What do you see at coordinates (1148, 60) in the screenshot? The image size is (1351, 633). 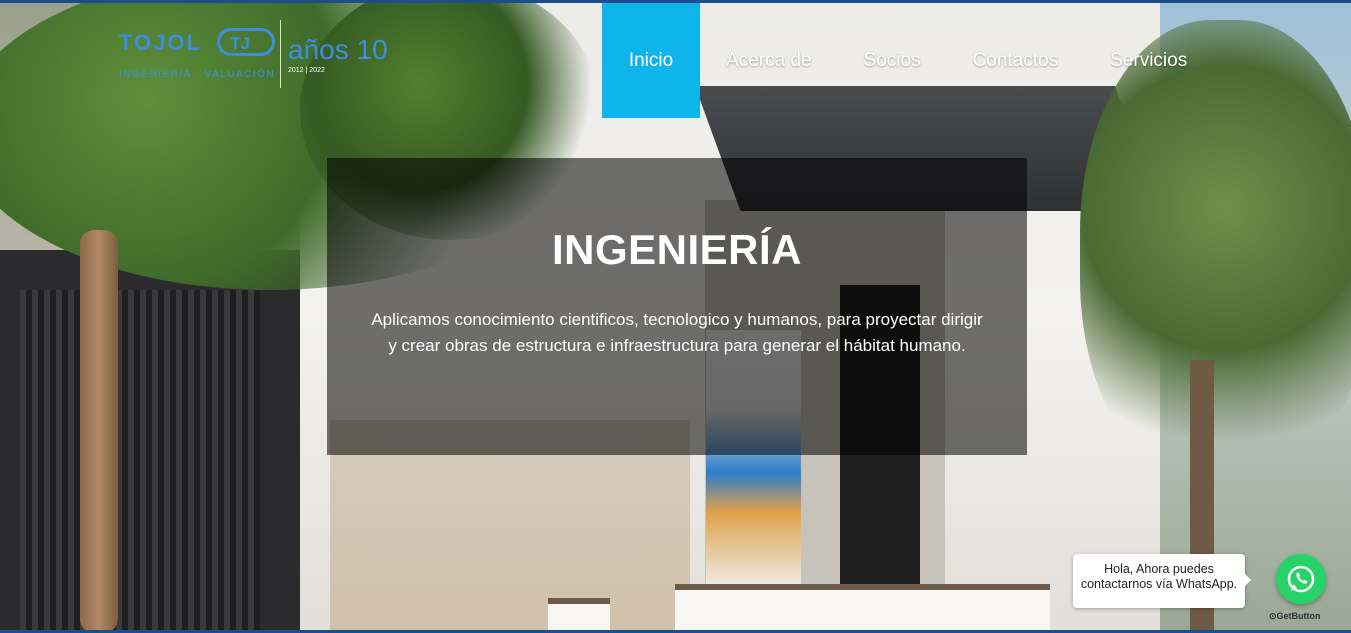 I see `nav-item-servicios: Servicios` at bounding box center [1148, 60].